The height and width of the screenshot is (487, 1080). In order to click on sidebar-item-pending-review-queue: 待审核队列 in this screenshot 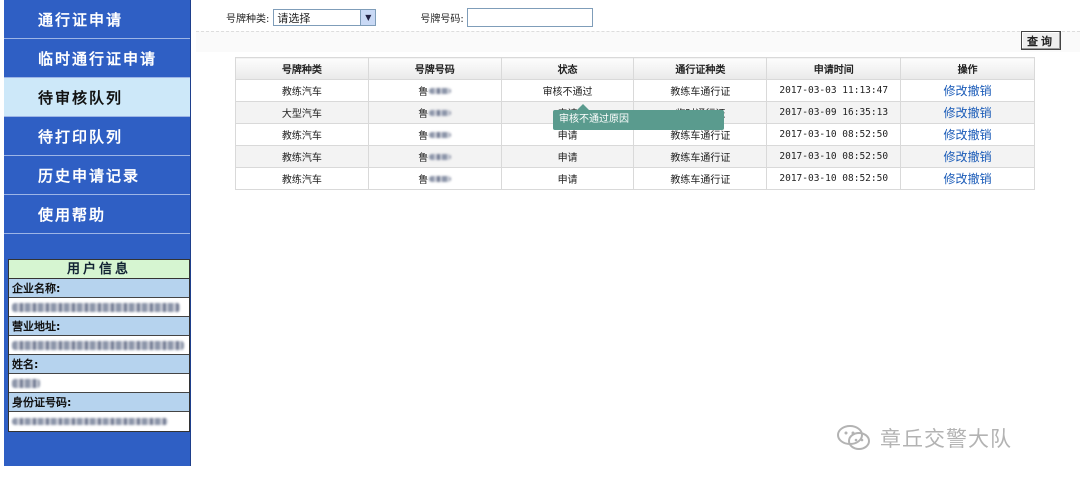, I will do `click(97, 97)`.